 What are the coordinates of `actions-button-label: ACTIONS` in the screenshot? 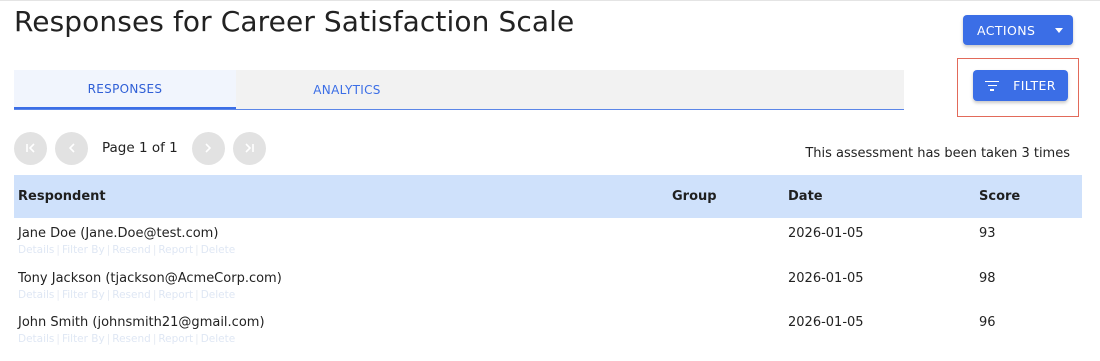 It's located at (1006, 30).